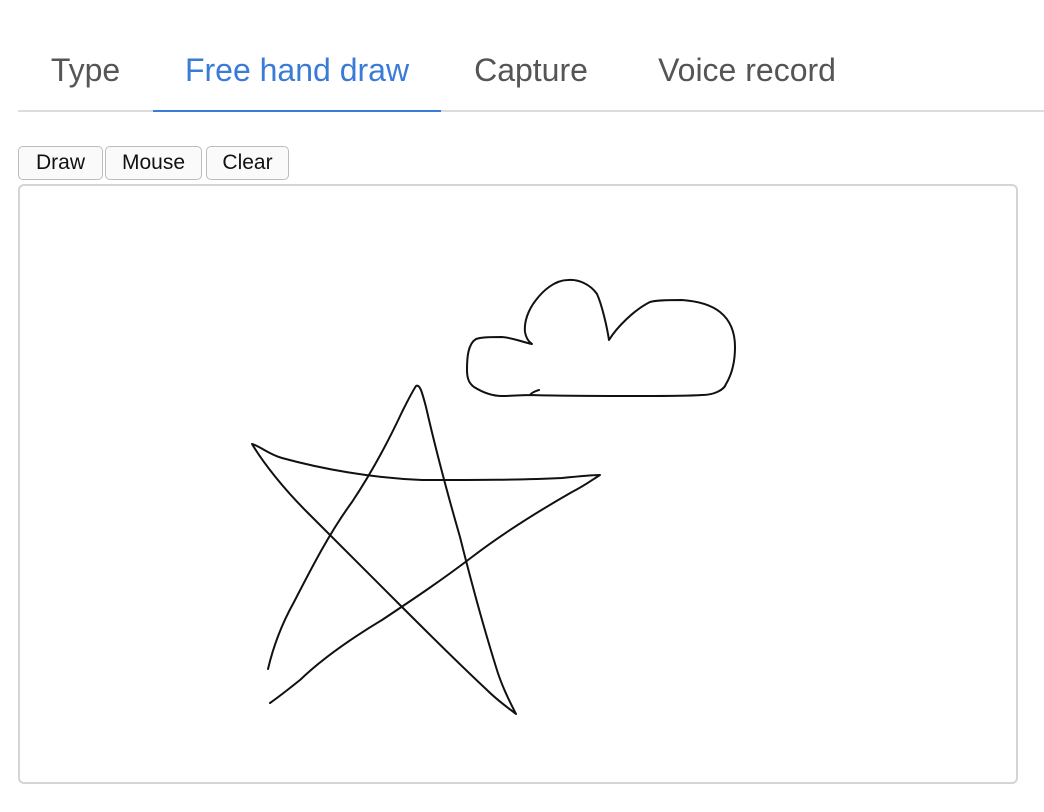 This screenshot has width=1044, height=812. What do you see at coordinates (426, 549) in the screenshot?
I see `star-stroke` at bounding box center [426, 549].